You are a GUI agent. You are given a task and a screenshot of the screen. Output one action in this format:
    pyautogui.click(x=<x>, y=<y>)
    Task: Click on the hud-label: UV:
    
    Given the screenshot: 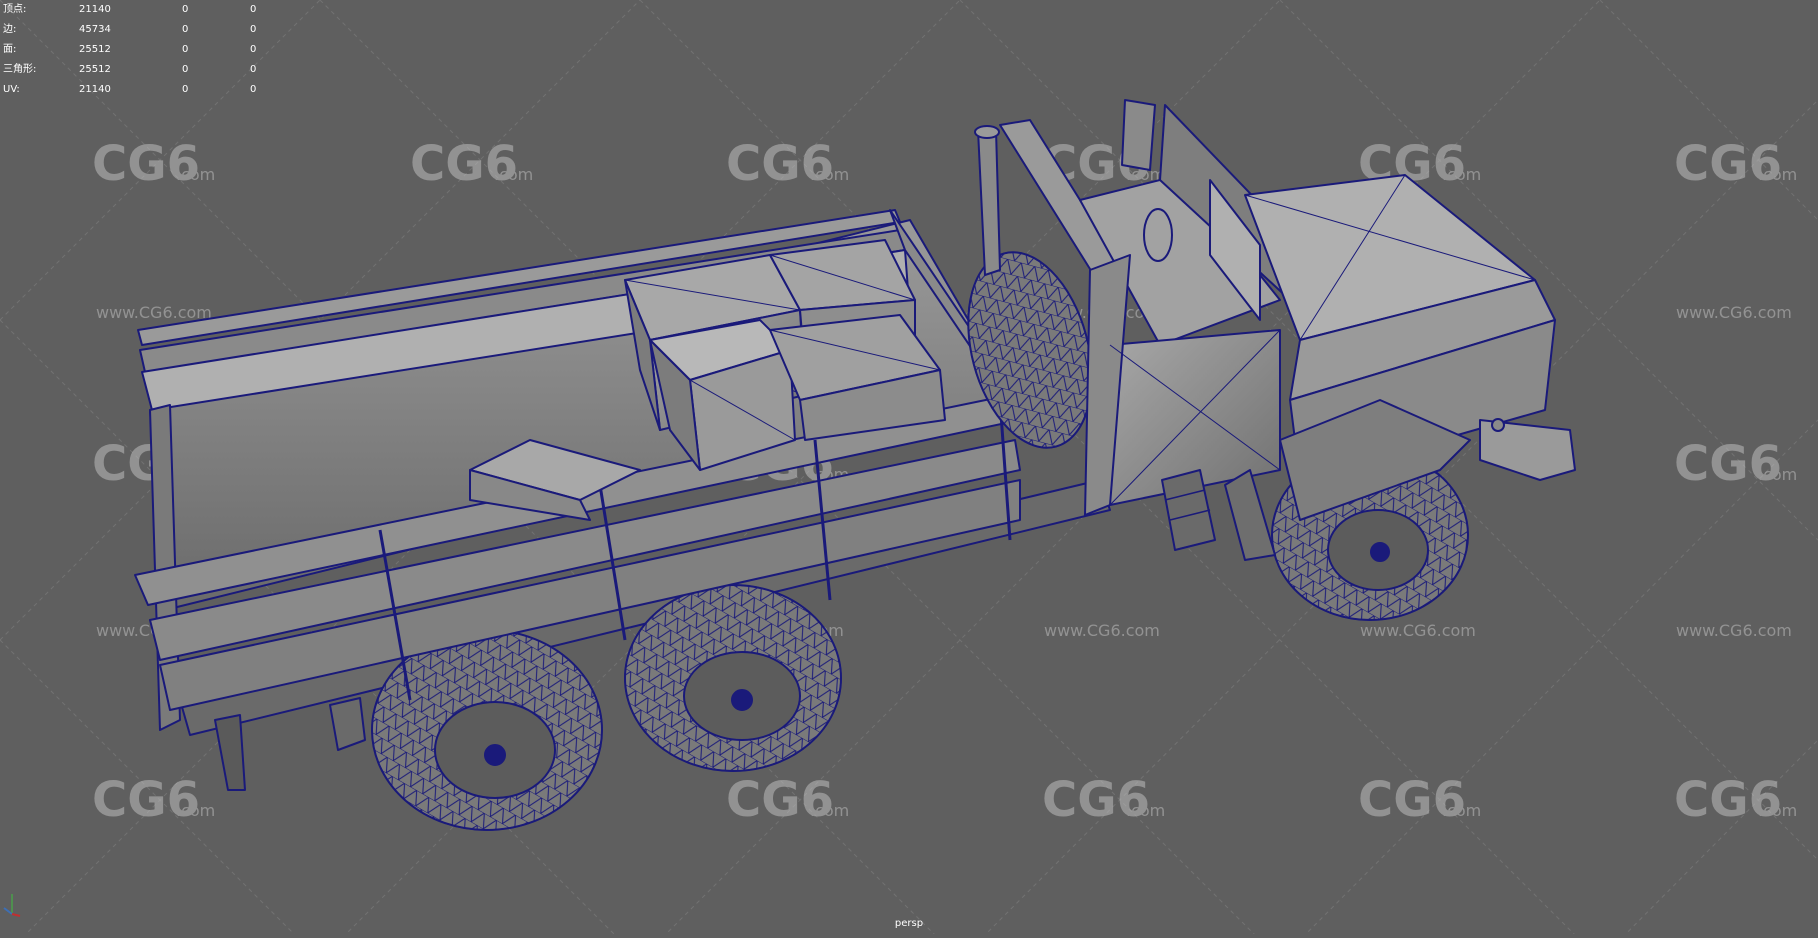 What is the action you would take?
    pyautogui.click(x=11, y=89)
    